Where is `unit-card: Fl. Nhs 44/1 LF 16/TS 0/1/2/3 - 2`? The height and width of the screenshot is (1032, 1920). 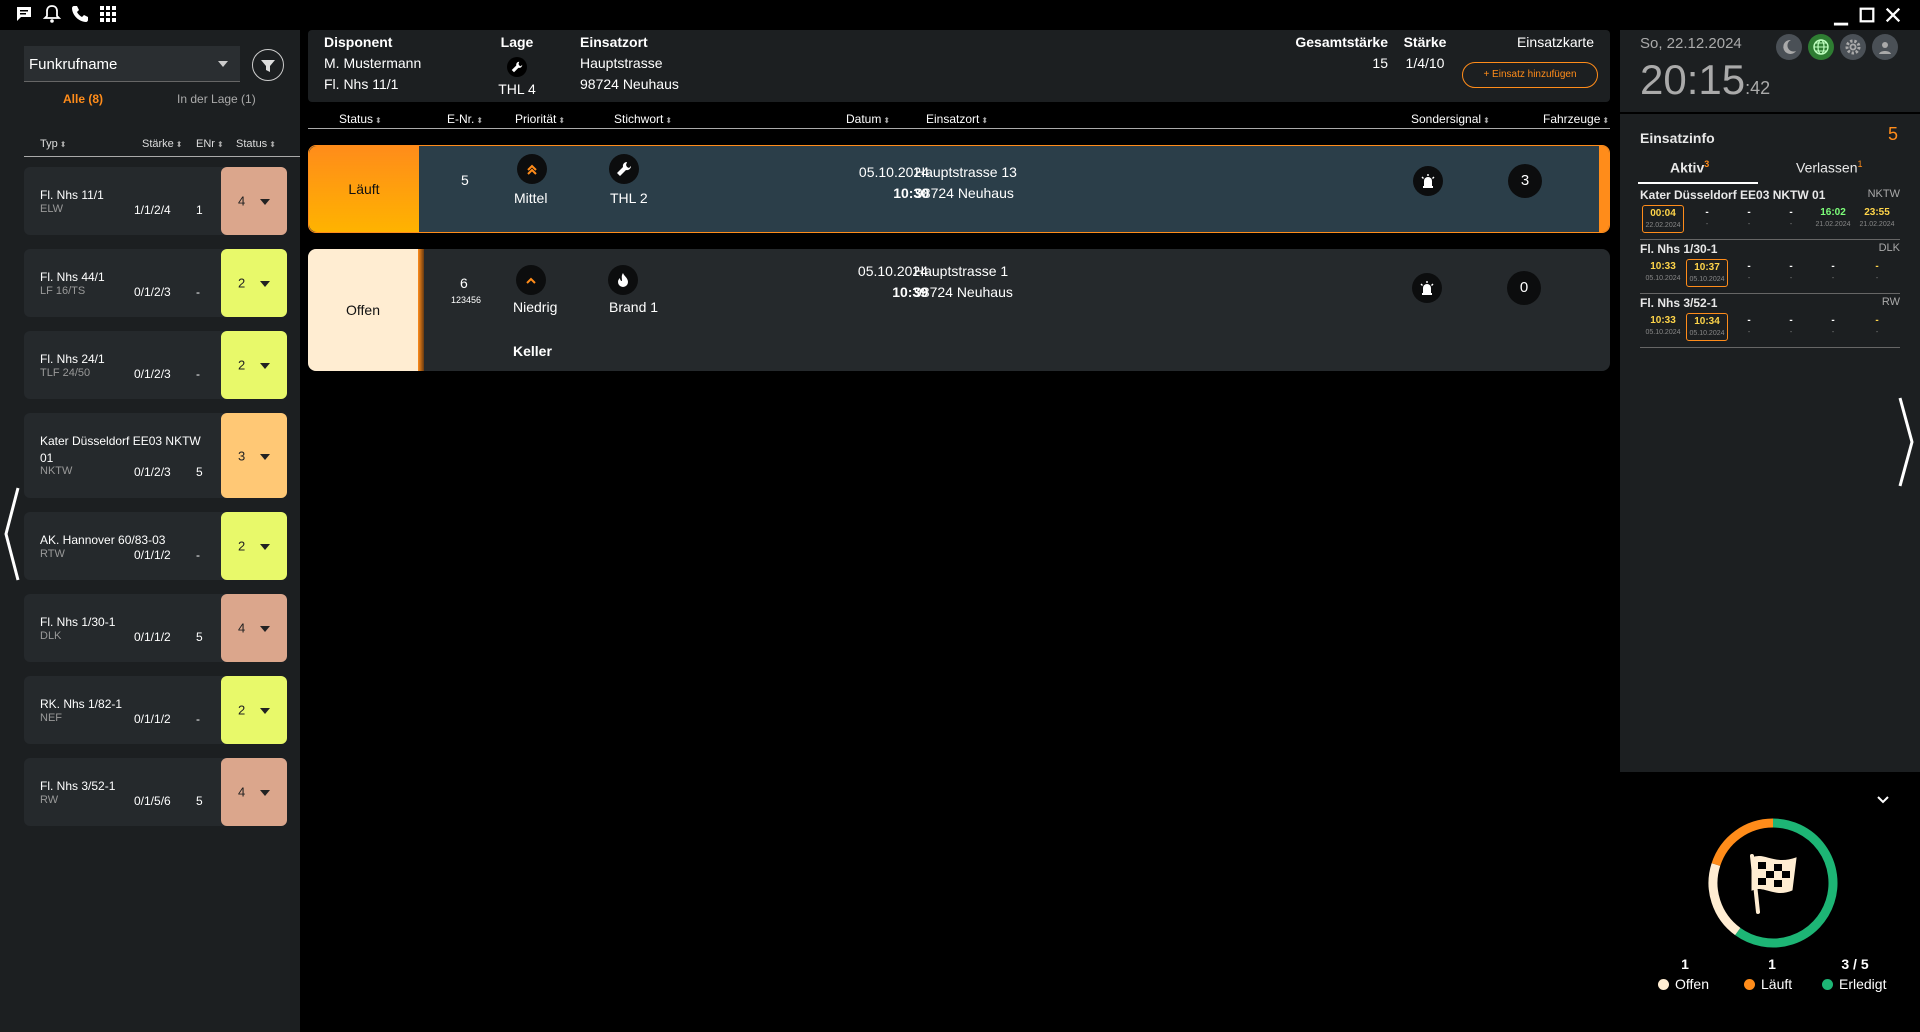 unit-card: Fl. Nhs 44/1 LF 16/TS 0/1/2/3 - 2 is located at coordinates (155, 283).